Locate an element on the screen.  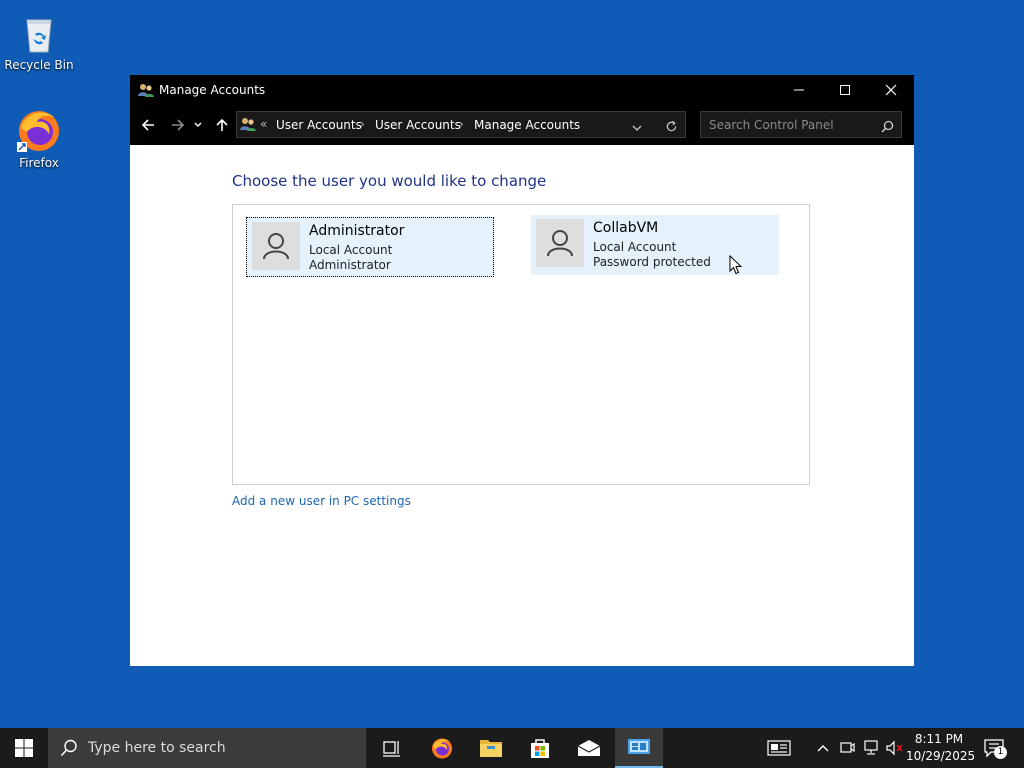
recycle-bin-label: Recycle Bin is located at coordinates (39, 65).